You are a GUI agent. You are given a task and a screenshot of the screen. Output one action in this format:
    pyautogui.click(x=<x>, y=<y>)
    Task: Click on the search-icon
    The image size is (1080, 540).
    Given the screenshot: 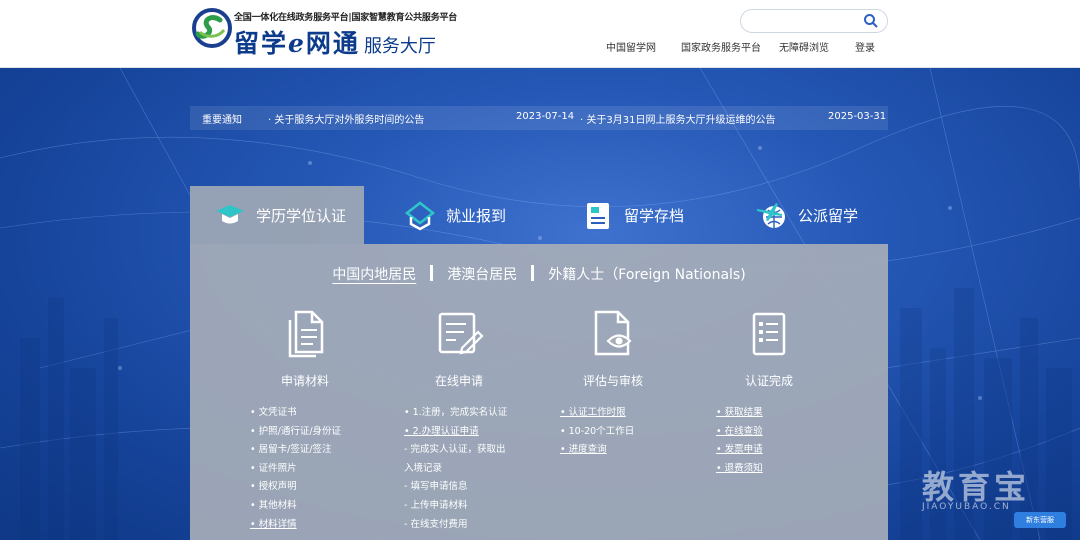 What is the action you would take?
    pyautogui.click(x=871, y=21)
    